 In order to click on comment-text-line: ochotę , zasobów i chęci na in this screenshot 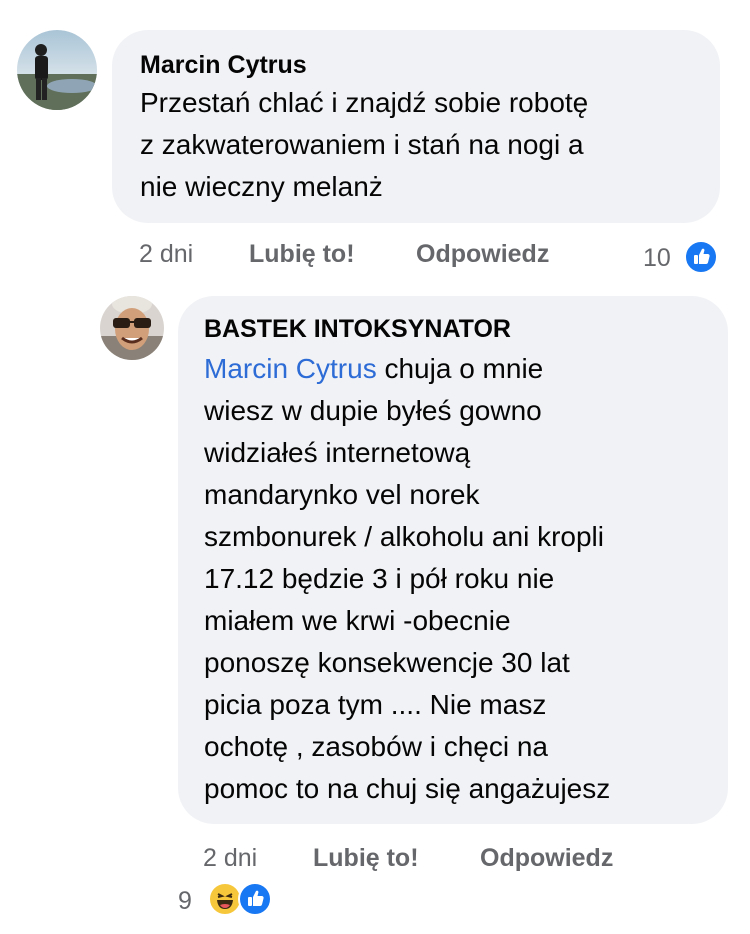, I will do `click(376, 746)`.